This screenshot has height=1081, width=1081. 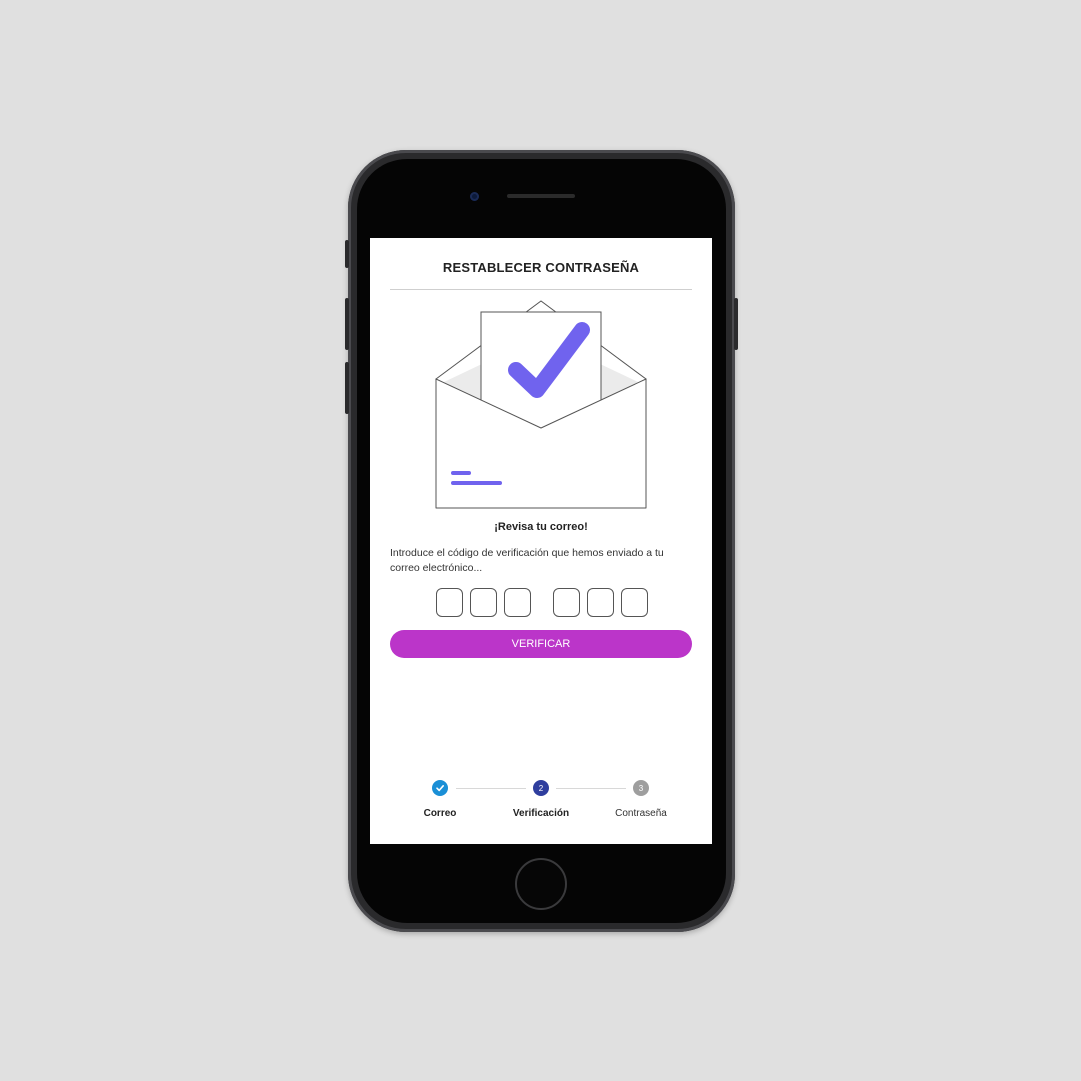 I want to click on check-icon, so click(x=440, y=788).